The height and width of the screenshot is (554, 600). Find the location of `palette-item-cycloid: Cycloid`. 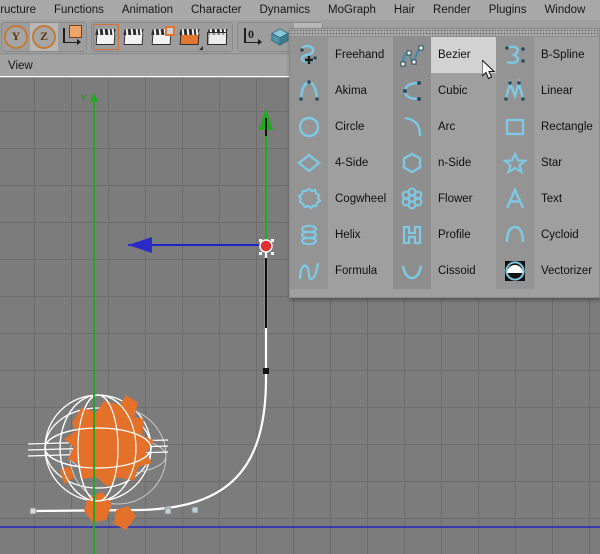

palette-item-cycloid: Cycloid is located at coordinates (547, 235).